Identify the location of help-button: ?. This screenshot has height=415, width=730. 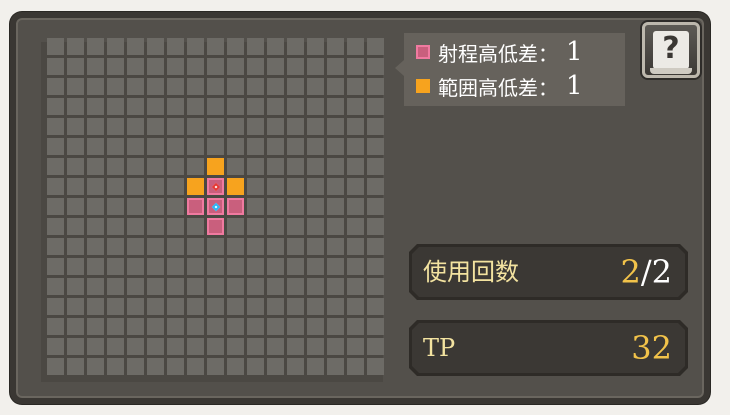
(671, 50).